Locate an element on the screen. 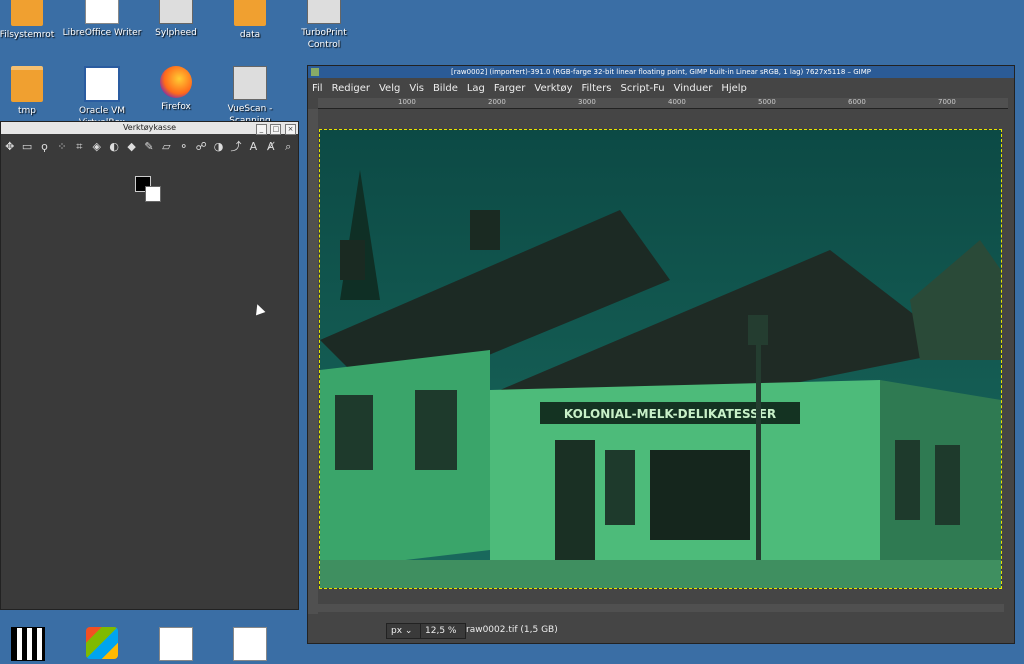 This screenshot has width=1024, height=664. menu-script-fu: Script-Fu is located at coordinates (642, 88).